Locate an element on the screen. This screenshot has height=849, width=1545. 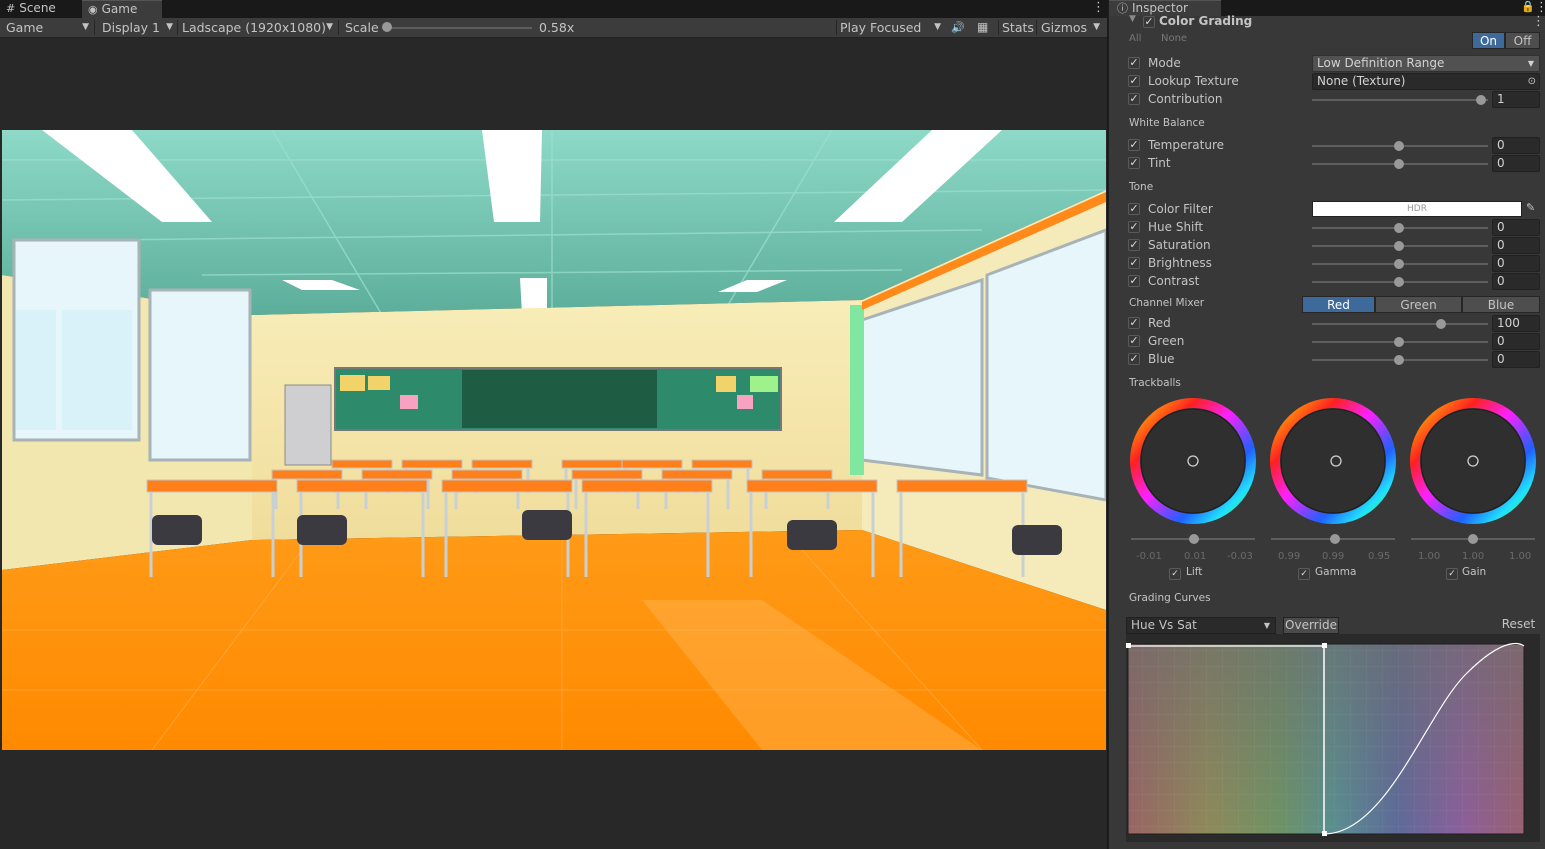
brightness-slider-handle is located at coordinates (1399, 264).